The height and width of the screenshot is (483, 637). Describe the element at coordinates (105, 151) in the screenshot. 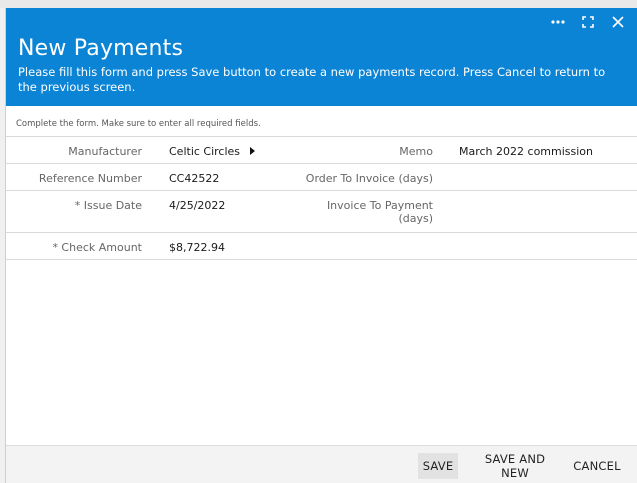

I see `manufacturer-label: Manufacturer` at that location.